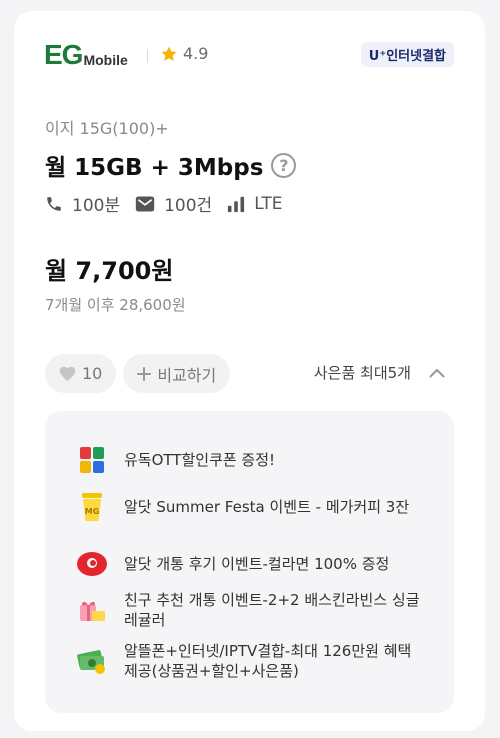 The width and height of the screenshot is (500, 738). What do you see at coordinates (187, 375) in the screenshot?
I see `compare-label: 비교하기` at bounding box center [187, 375].